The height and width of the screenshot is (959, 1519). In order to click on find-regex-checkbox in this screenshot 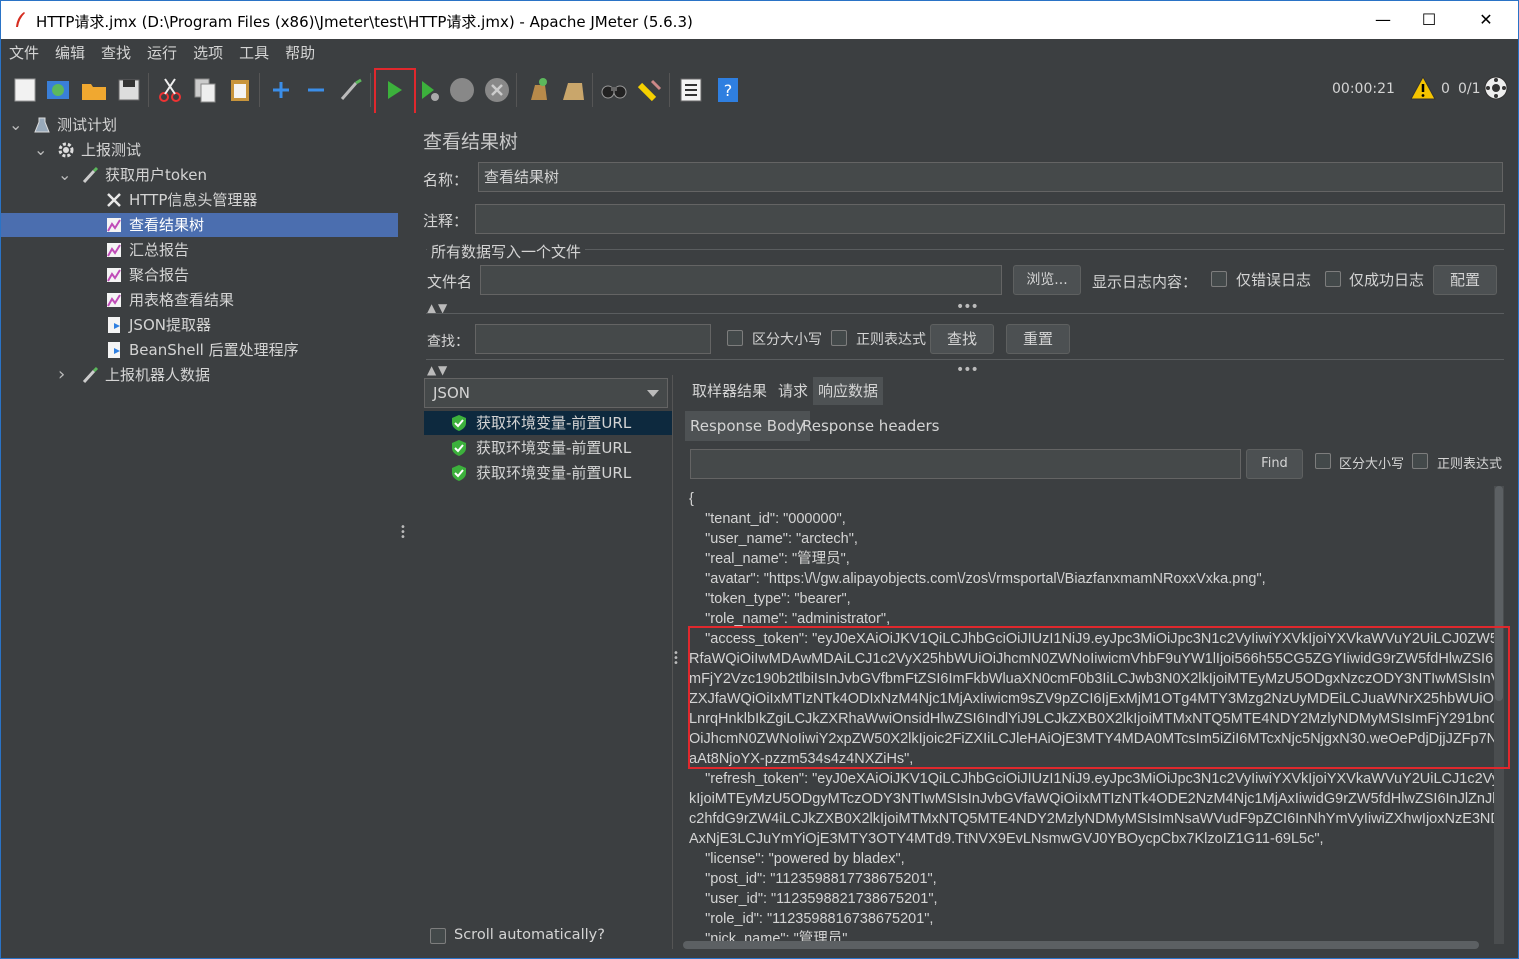, I will do `click(1420, 461)`.